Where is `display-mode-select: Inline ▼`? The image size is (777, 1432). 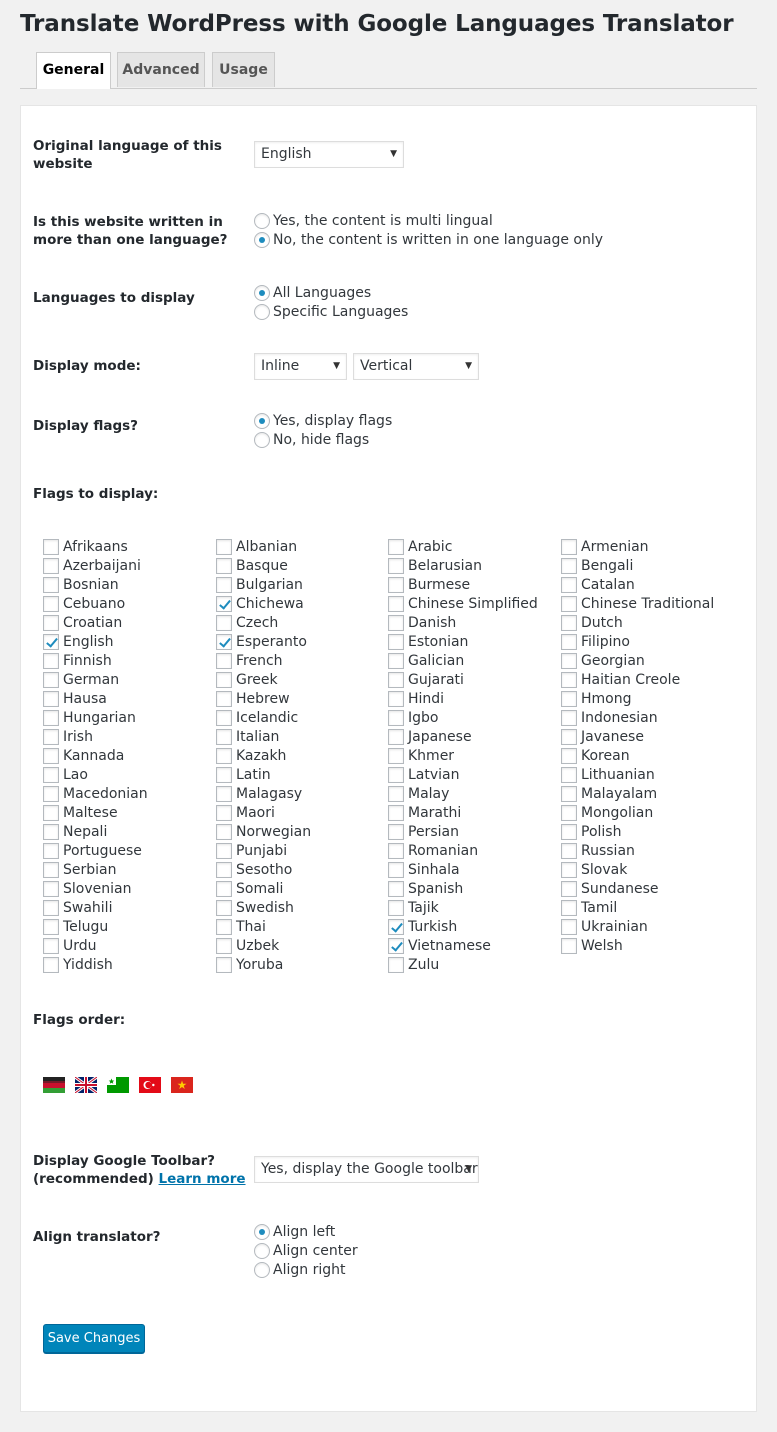 display-mode-select: Inline ▼ is located at coordinates (300, 366).